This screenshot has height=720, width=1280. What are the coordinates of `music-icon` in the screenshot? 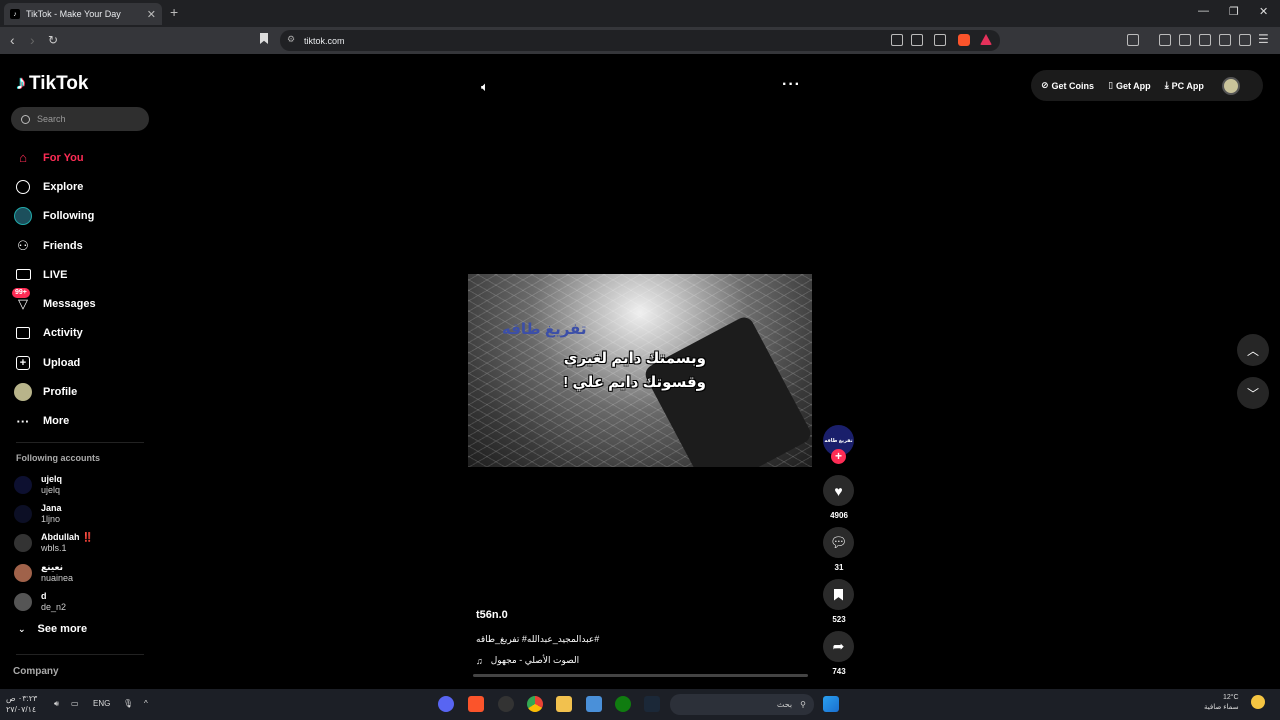 It's located at (1165, 40).